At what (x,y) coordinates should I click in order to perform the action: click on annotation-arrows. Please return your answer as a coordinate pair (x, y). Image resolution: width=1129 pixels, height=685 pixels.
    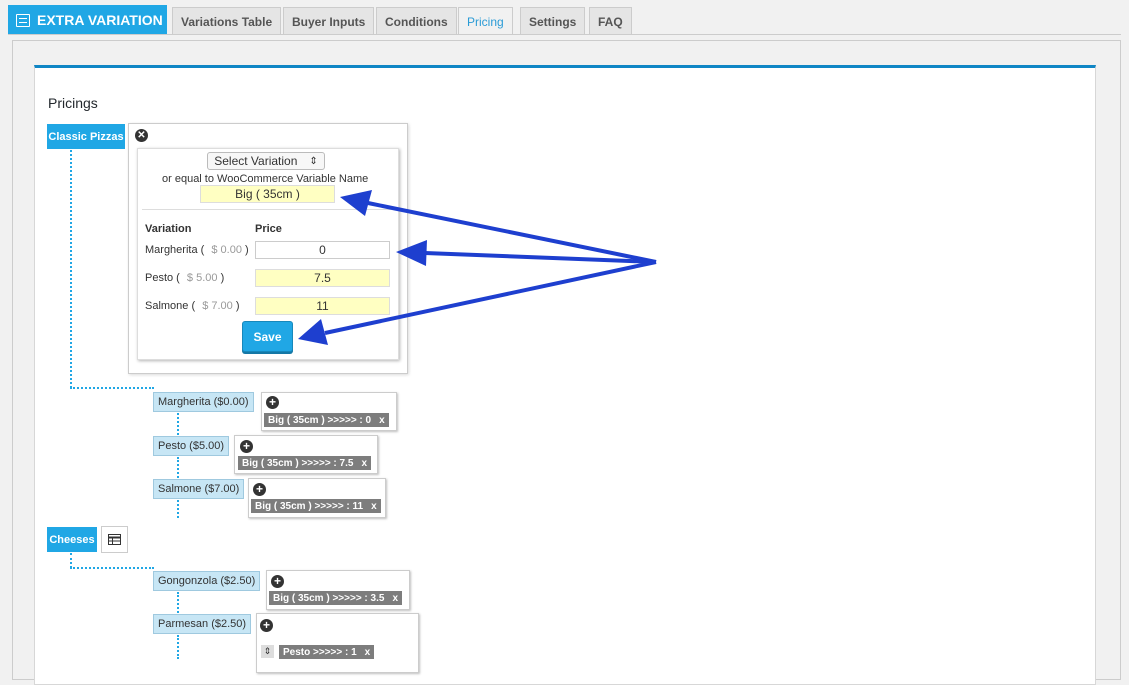
    Looking at the image, I should click on (477, 267).